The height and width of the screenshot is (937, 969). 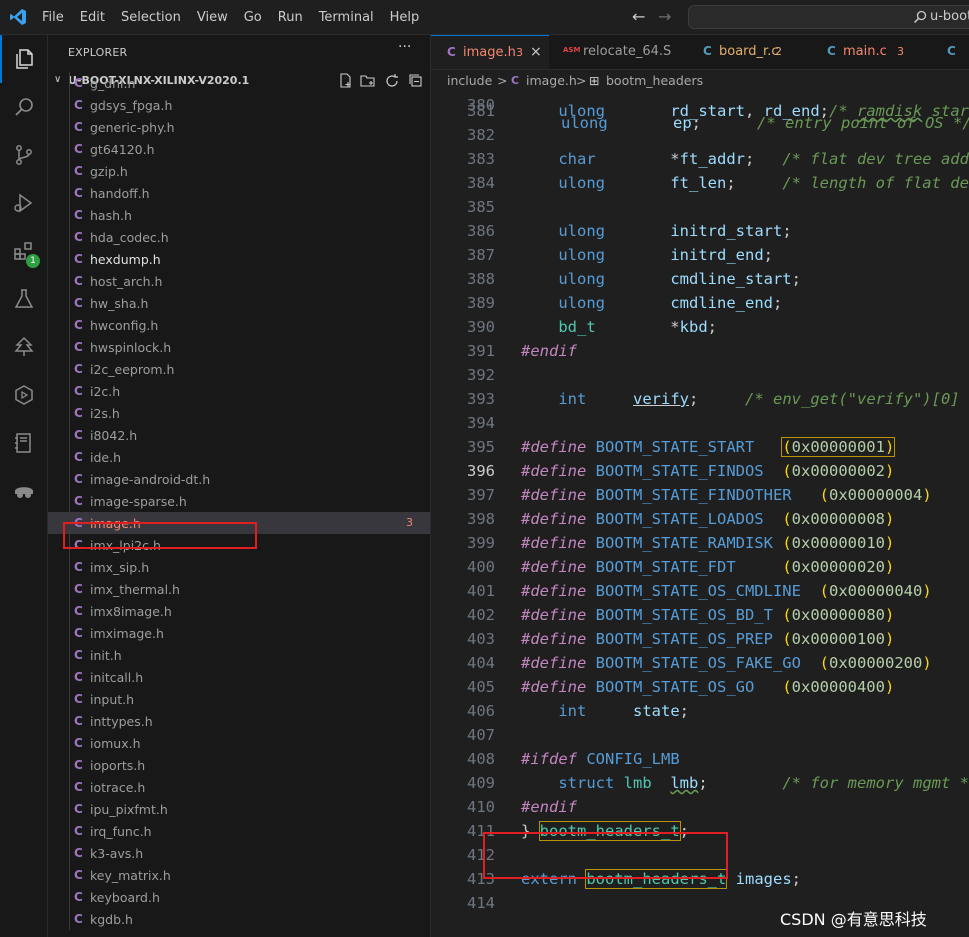 I want to click on file-item: Ck3-avs.h, so click(x=239, y=853).